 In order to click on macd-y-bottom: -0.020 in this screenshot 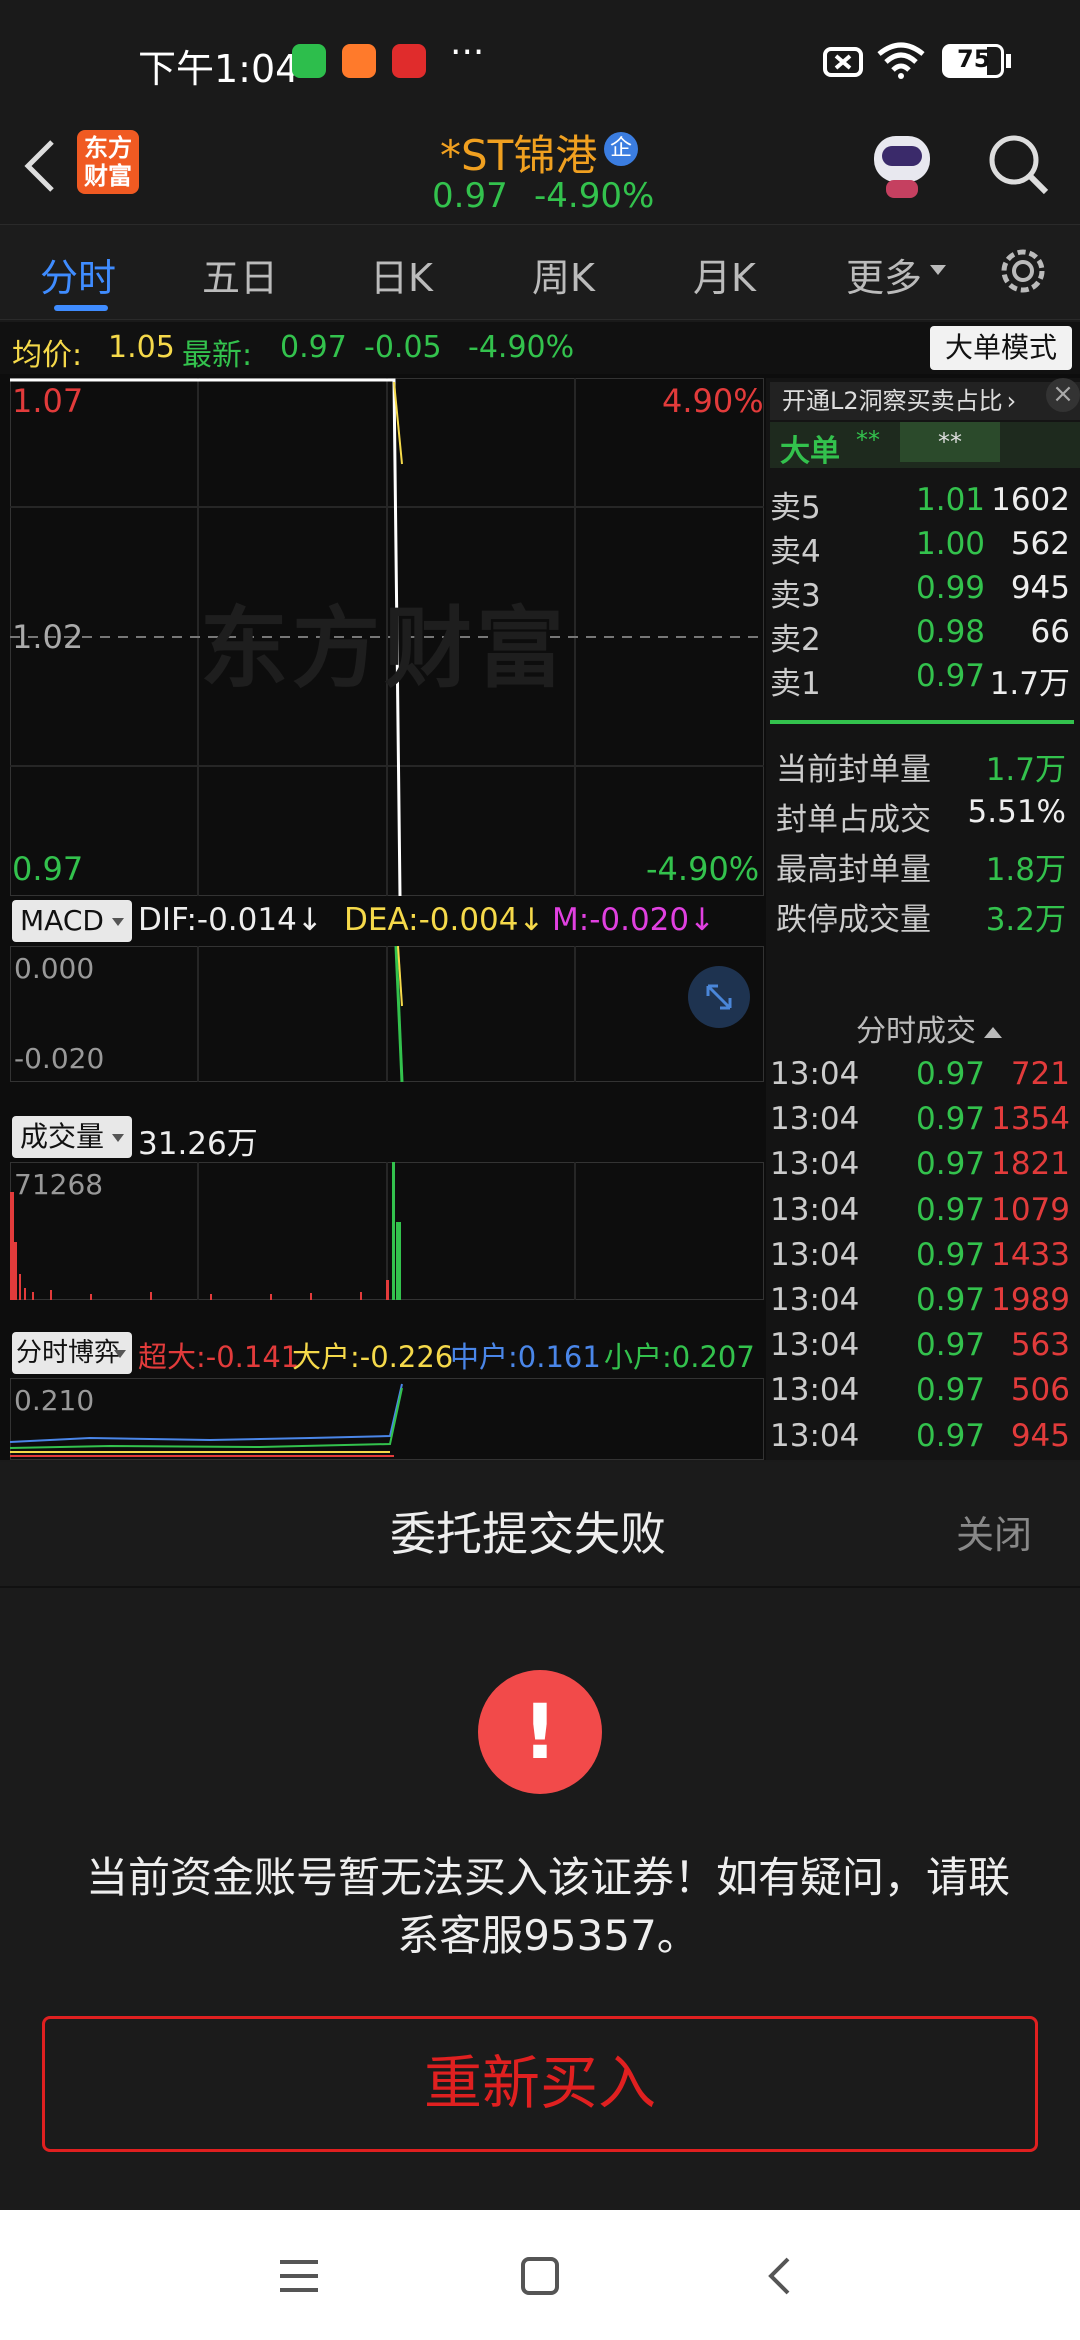, I will do `click(59, 1058)`.